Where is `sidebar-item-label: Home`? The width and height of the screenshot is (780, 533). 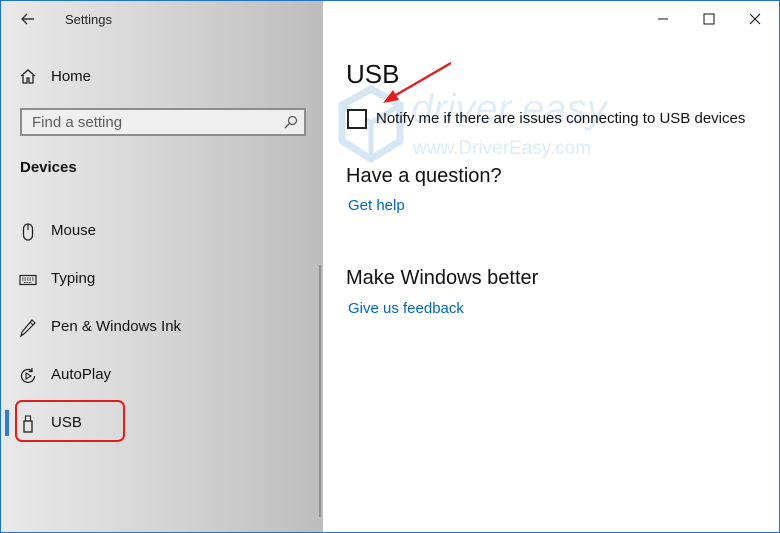
sidebar-item-label: Home is located at coordinates (71, 76).